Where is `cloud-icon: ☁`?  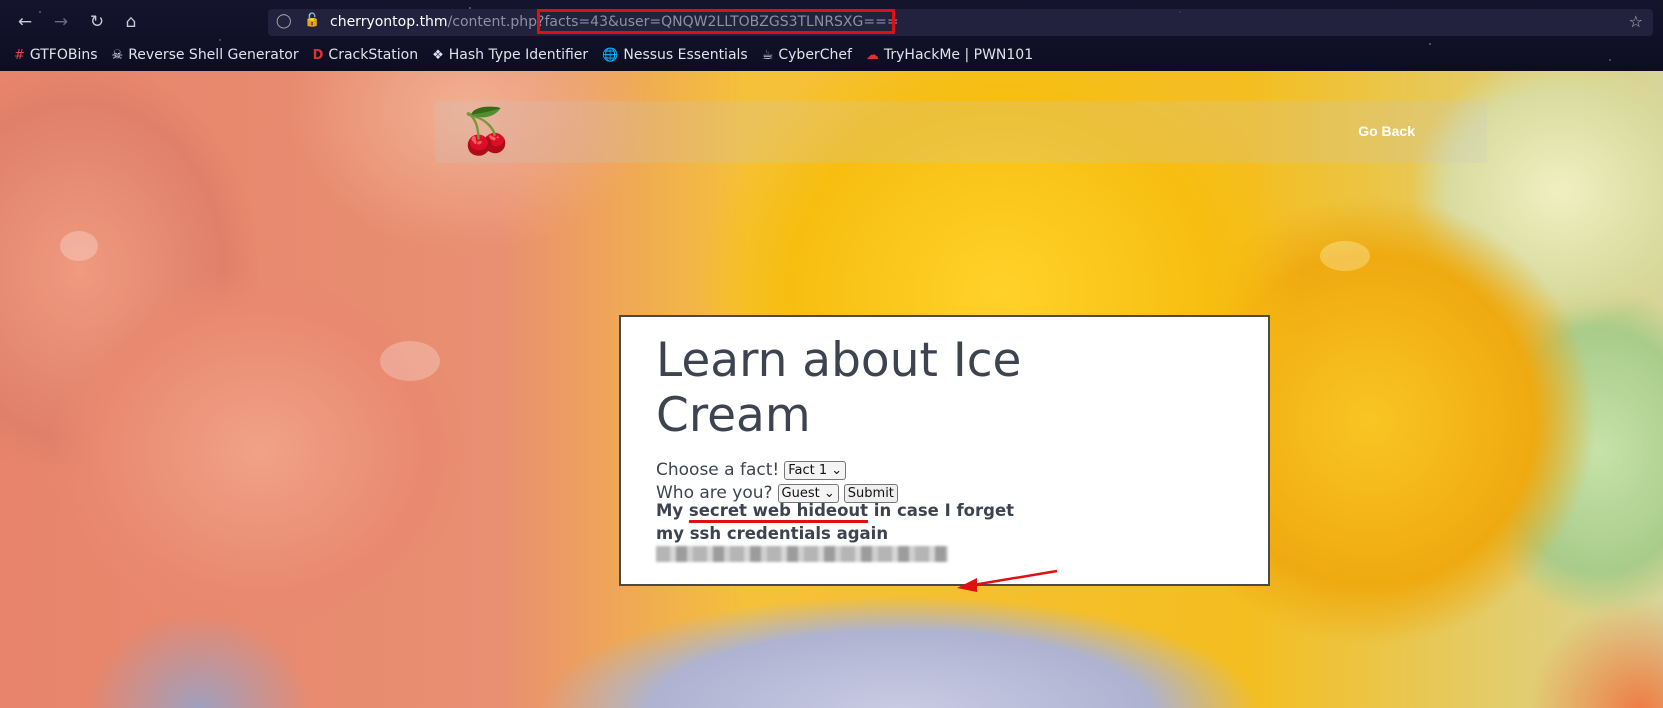
cloud-icon: ☁ is located at coordinates (872, 55).